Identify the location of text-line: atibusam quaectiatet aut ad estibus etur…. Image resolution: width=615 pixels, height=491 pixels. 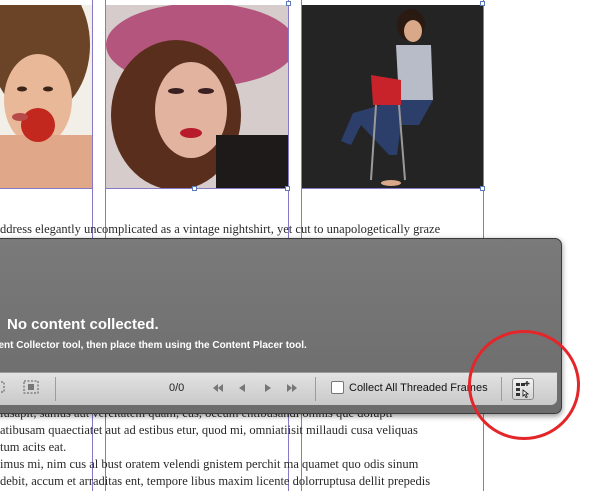
(209, 430).